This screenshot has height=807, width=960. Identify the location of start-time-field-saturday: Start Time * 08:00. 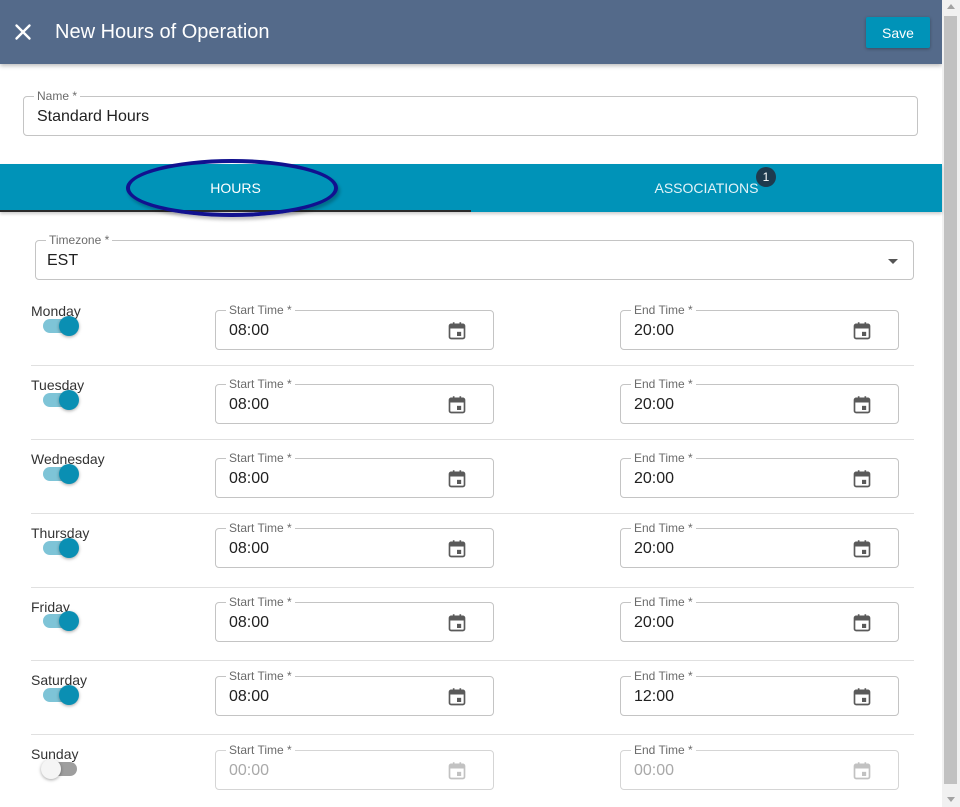
(354, 692).